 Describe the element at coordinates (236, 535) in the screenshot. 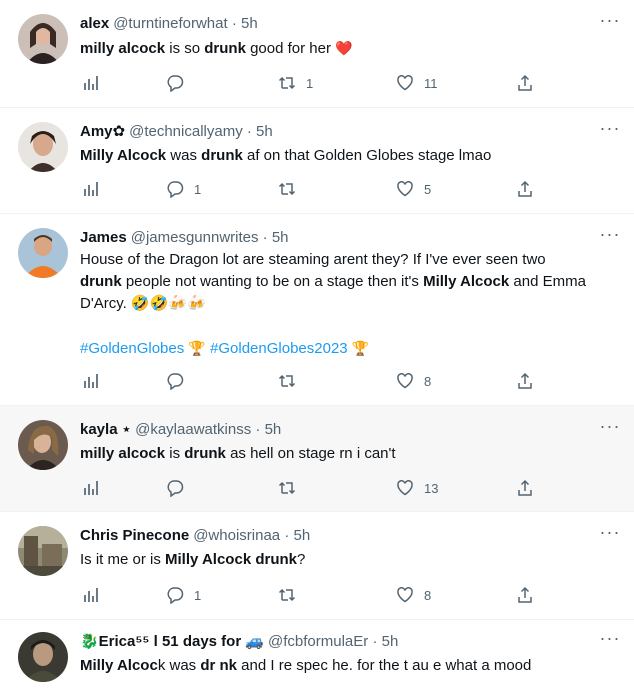

I see `user-handle: @whoisrinaa` at that location.